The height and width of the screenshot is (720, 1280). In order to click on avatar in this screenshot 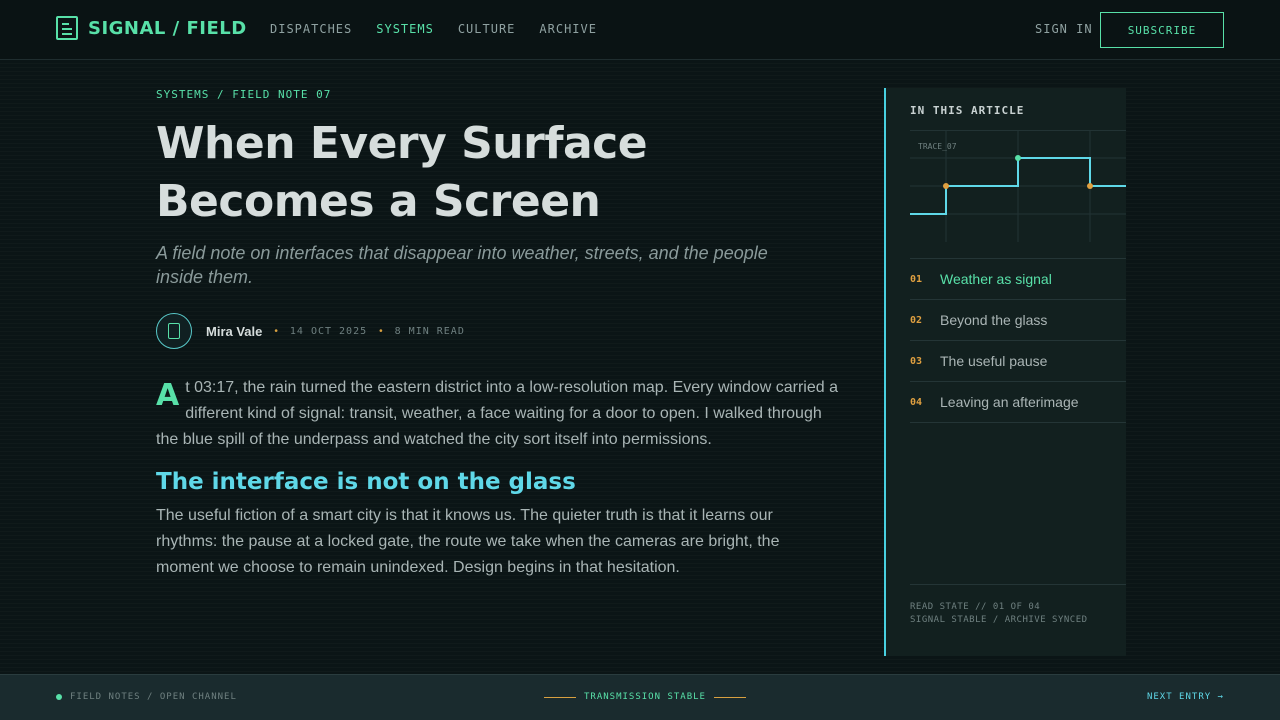, I will do `click(174, 331)`.